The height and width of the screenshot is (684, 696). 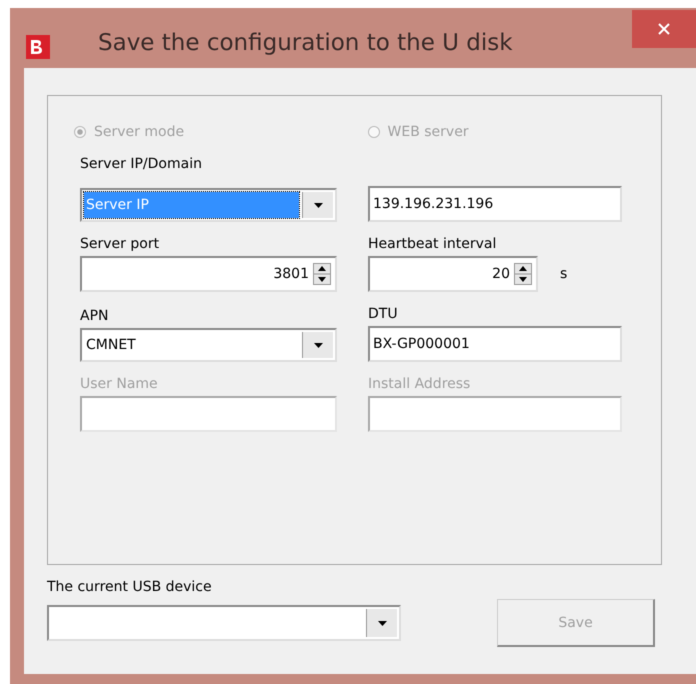 I want to click on field-label: Heartbeat interval, so click(x=433, y=244).